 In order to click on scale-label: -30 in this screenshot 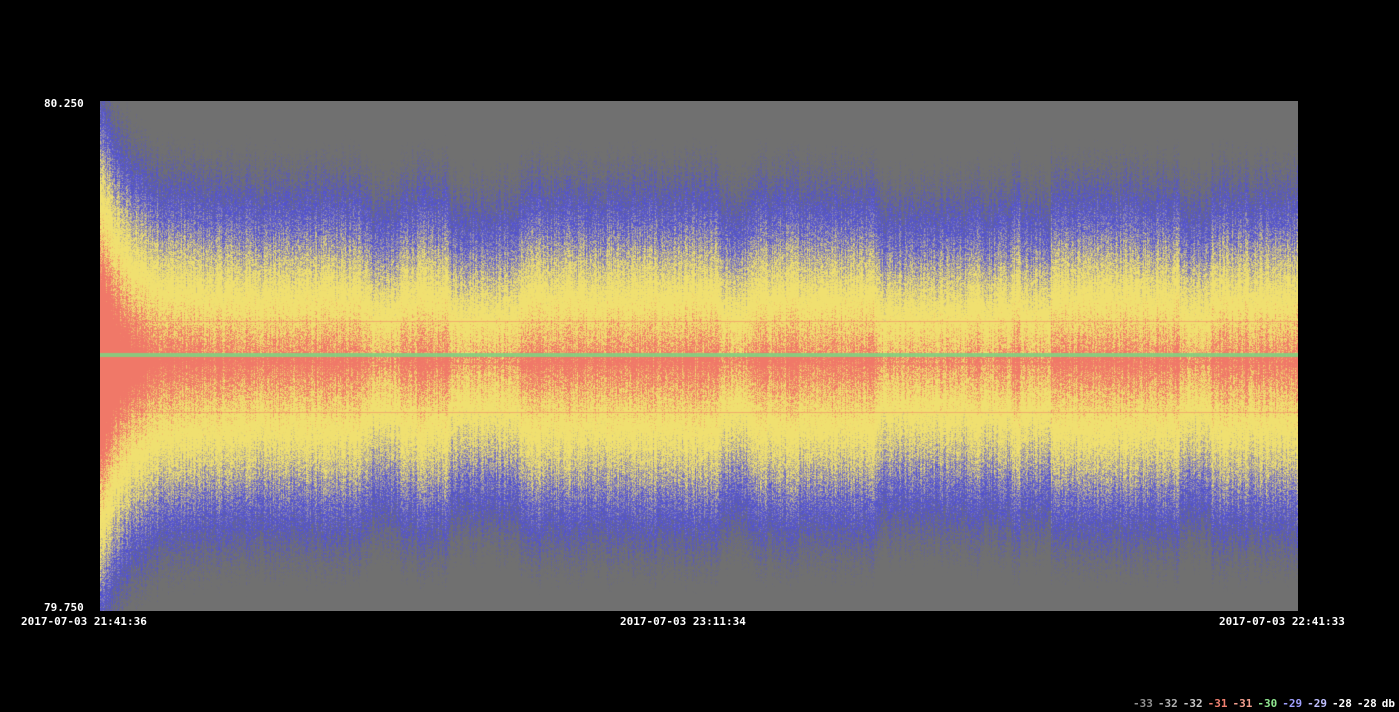, I will do `click(1267, 703)`.